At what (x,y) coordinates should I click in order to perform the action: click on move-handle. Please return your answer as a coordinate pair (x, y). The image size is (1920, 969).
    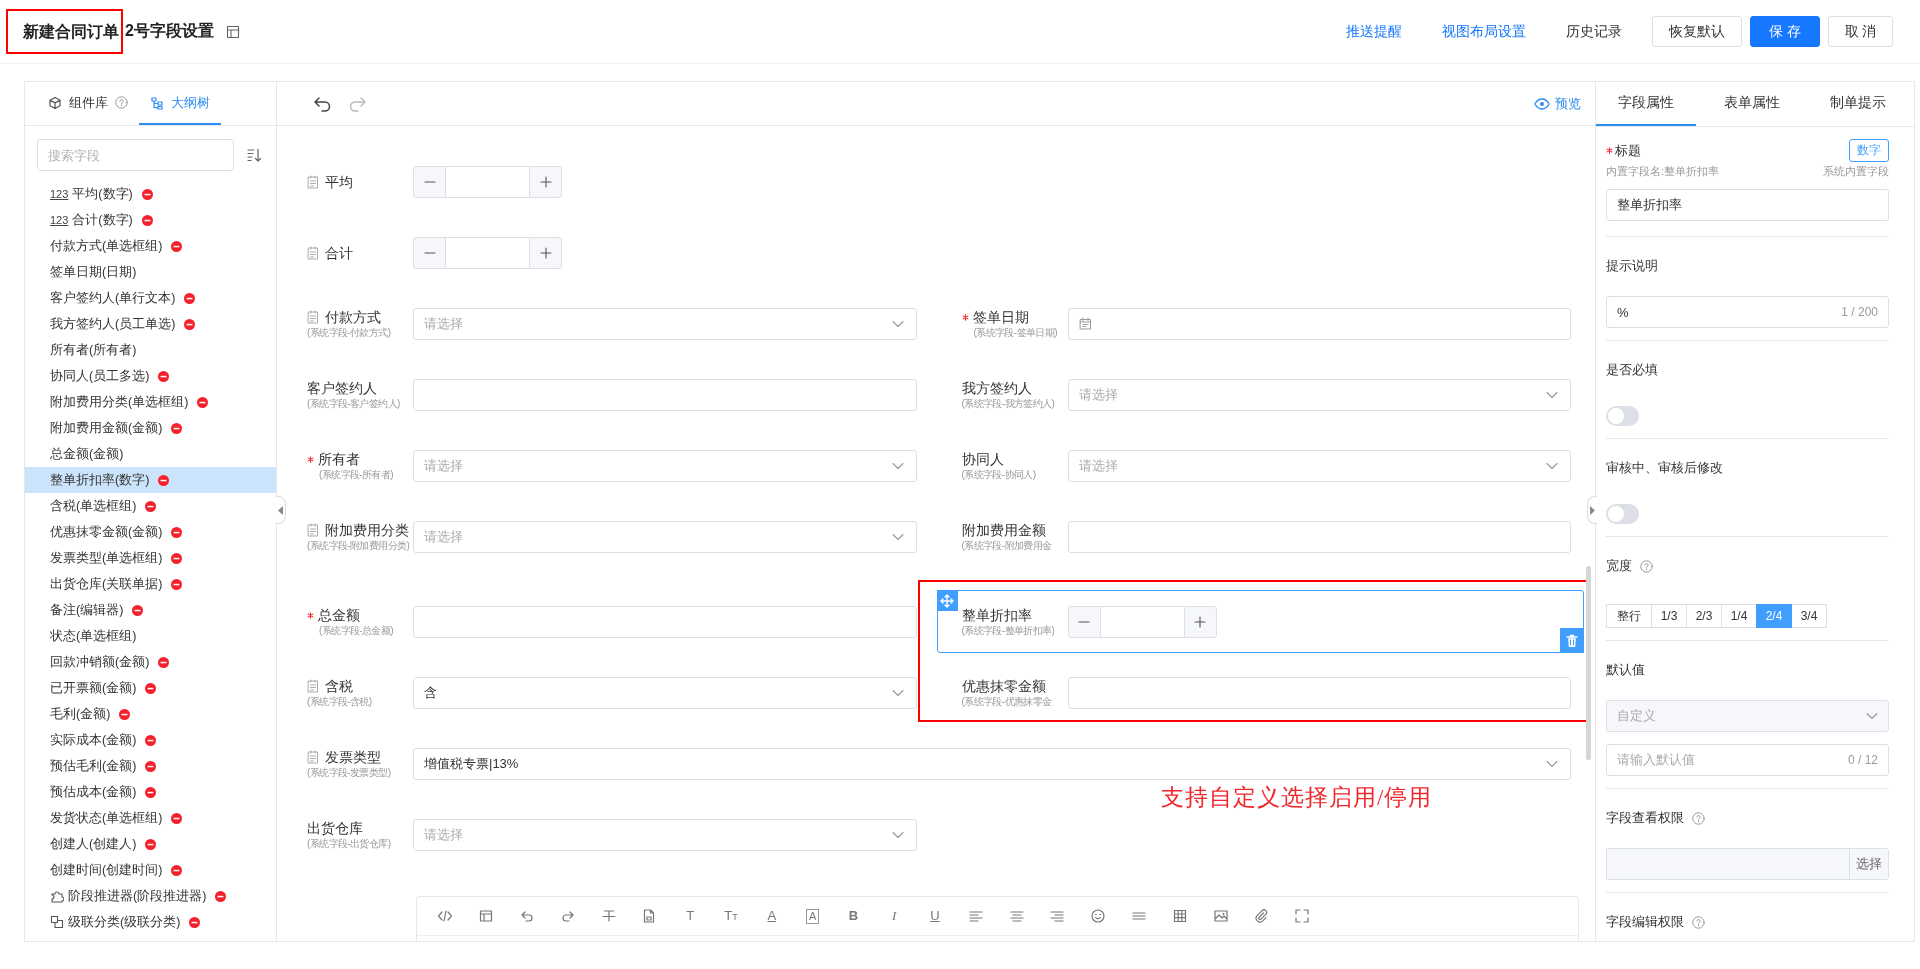
    Looking at the image, I should click on (947, 600).